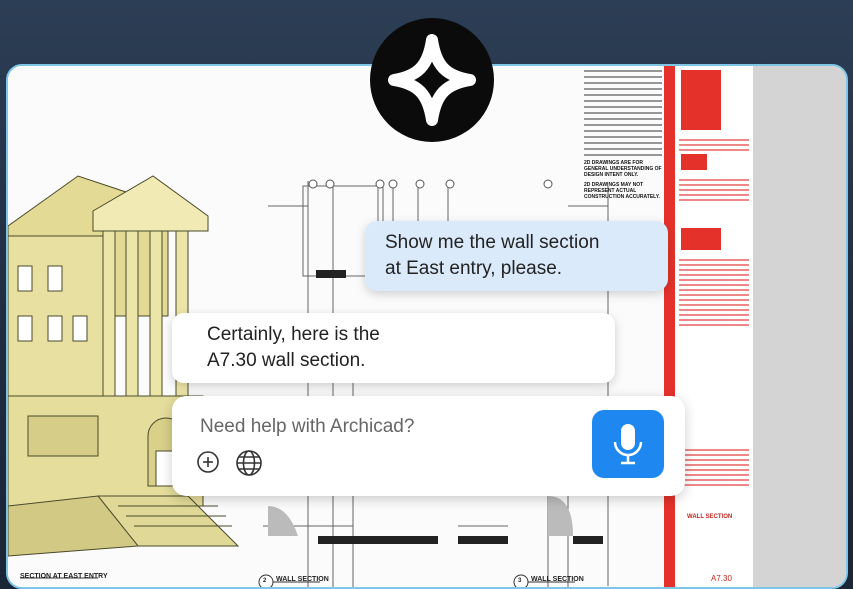 Image resolution: width=853 pixels, height=589 pixels. I want to click on consultant-logo, so click(701, 239).